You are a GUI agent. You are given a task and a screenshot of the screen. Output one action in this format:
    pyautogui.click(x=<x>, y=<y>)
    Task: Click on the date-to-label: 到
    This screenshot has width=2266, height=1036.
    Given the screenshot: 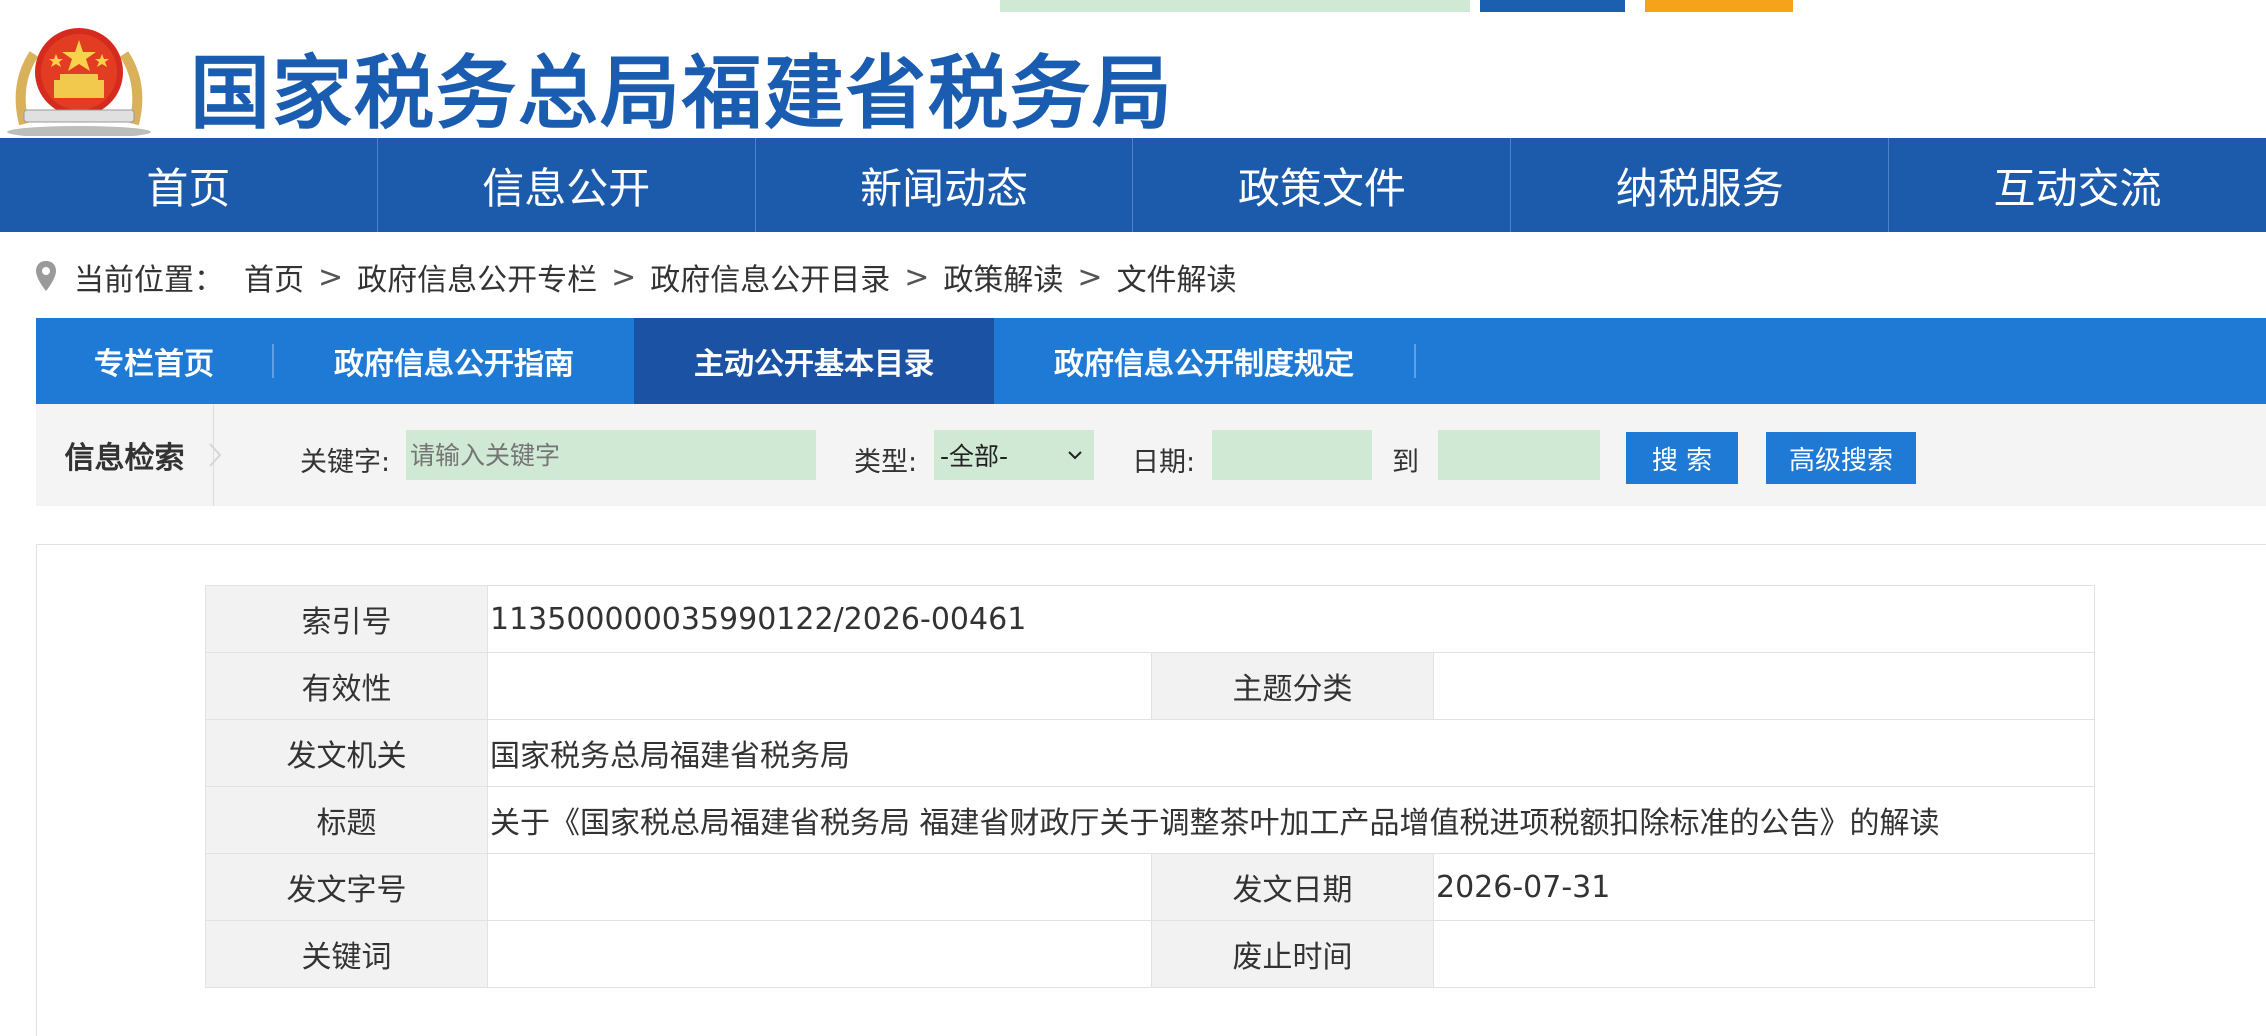 What is the action you would take?
    pyautogui.click(x=1405, y=462)
    